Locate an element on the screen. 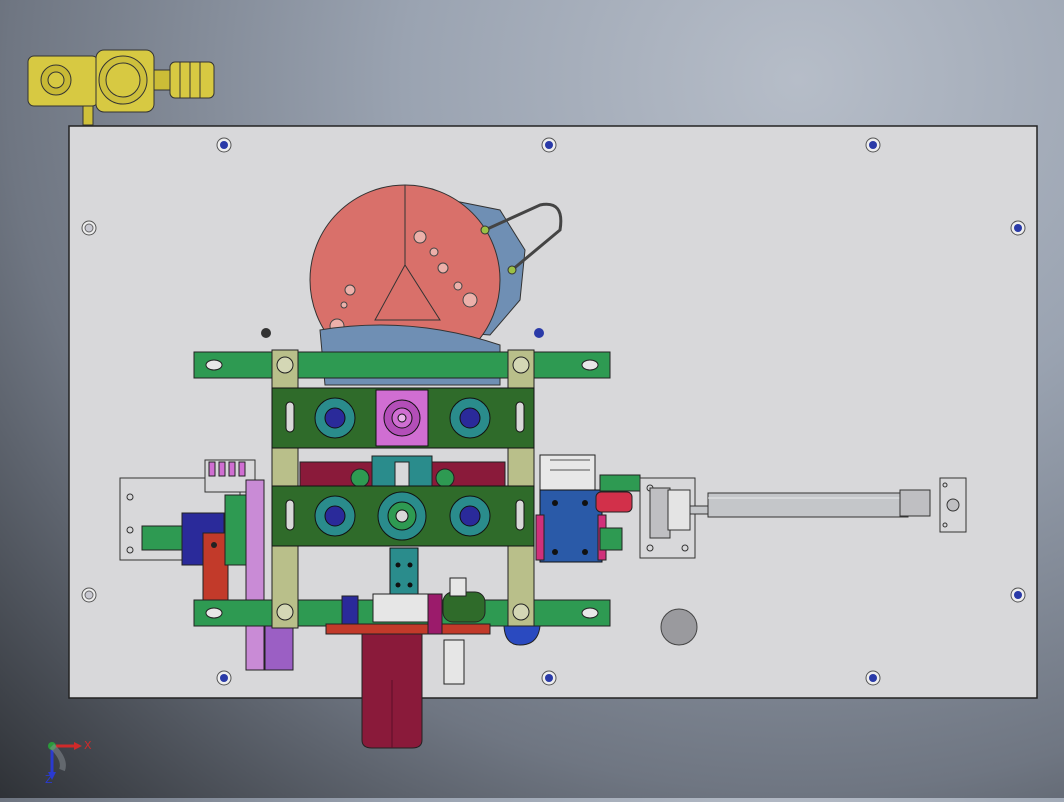 Image resolution: width=1064 pixels, height=802 pixels. axis-z-label: Z is located at coordinates (49, 778).